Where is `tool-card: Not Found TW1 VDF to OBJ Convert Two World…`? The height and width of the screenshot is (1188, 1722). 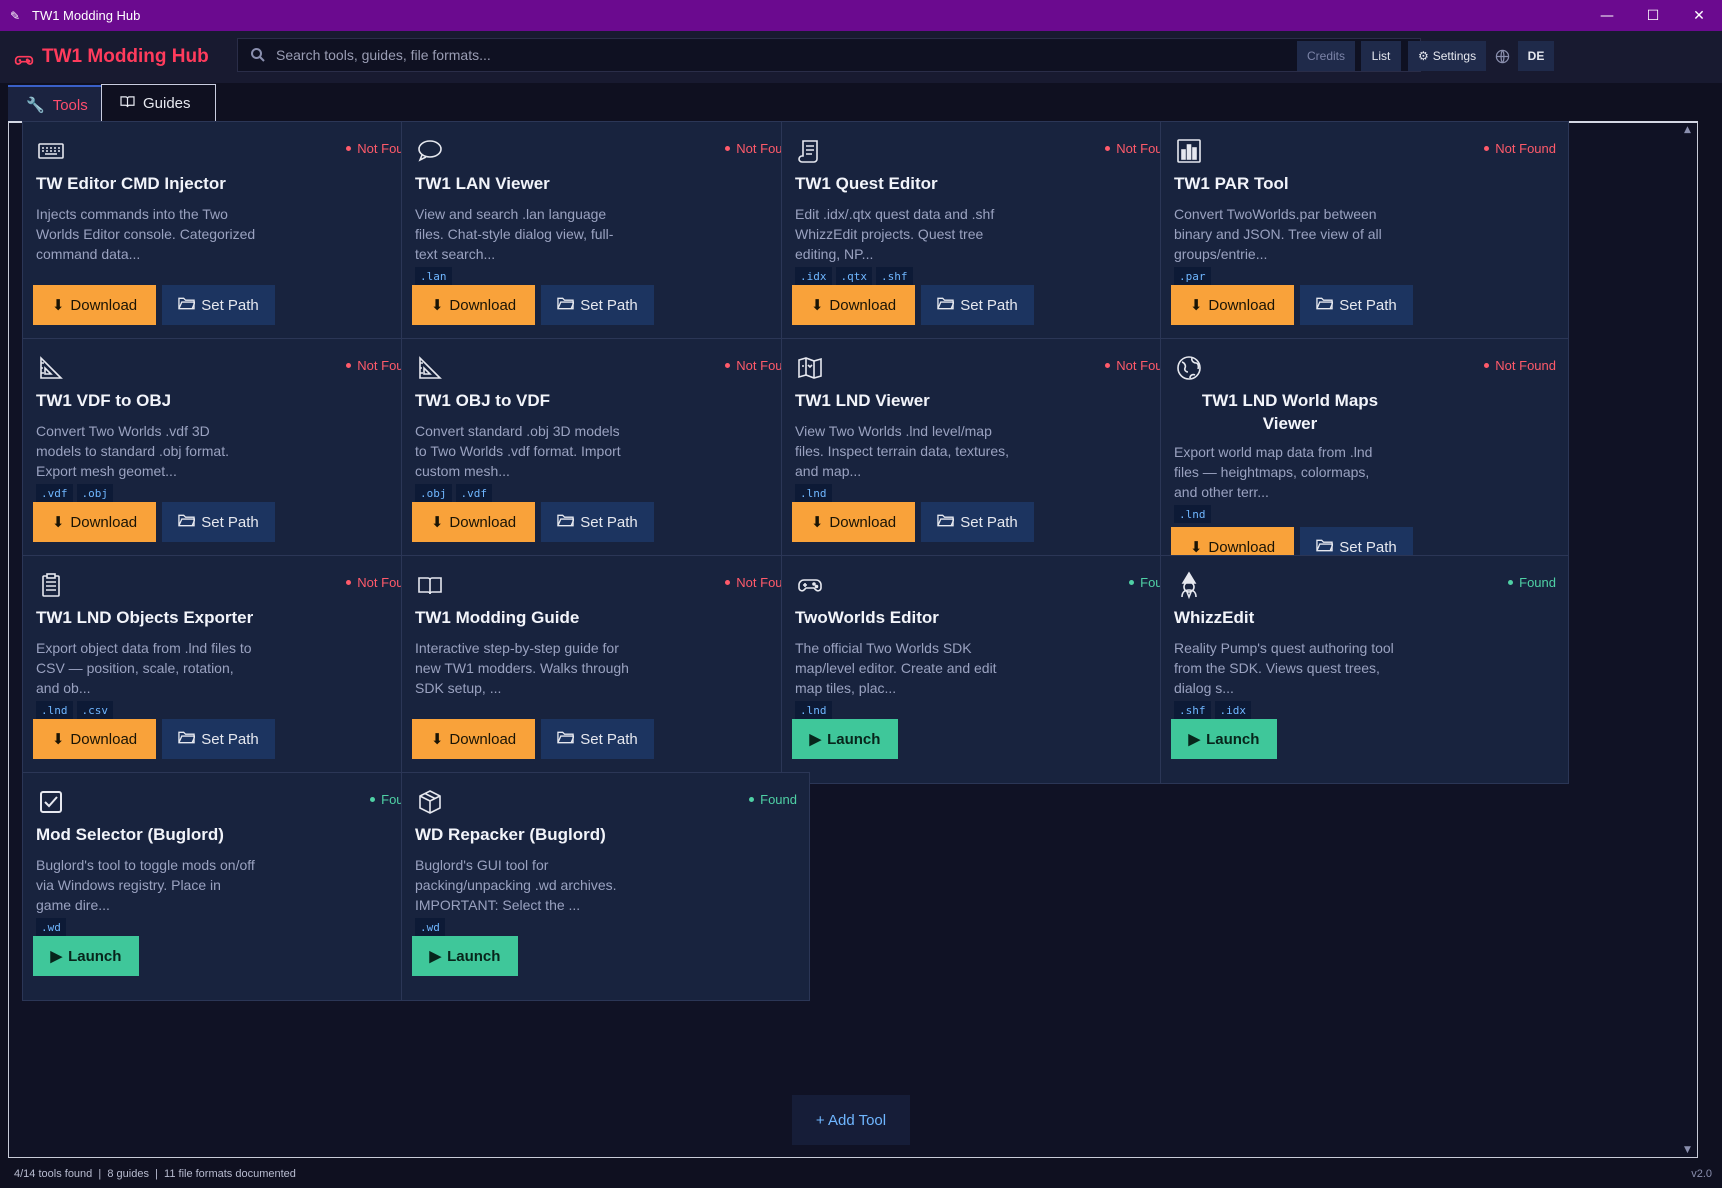 tool-card: Not Found TW1 VDF to OBJ Convert Two World… is located at coordinates (226, 452).